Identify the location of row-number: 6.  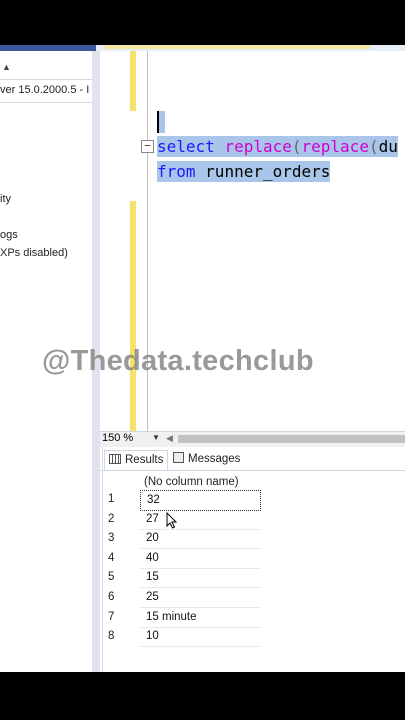
(122, 597).